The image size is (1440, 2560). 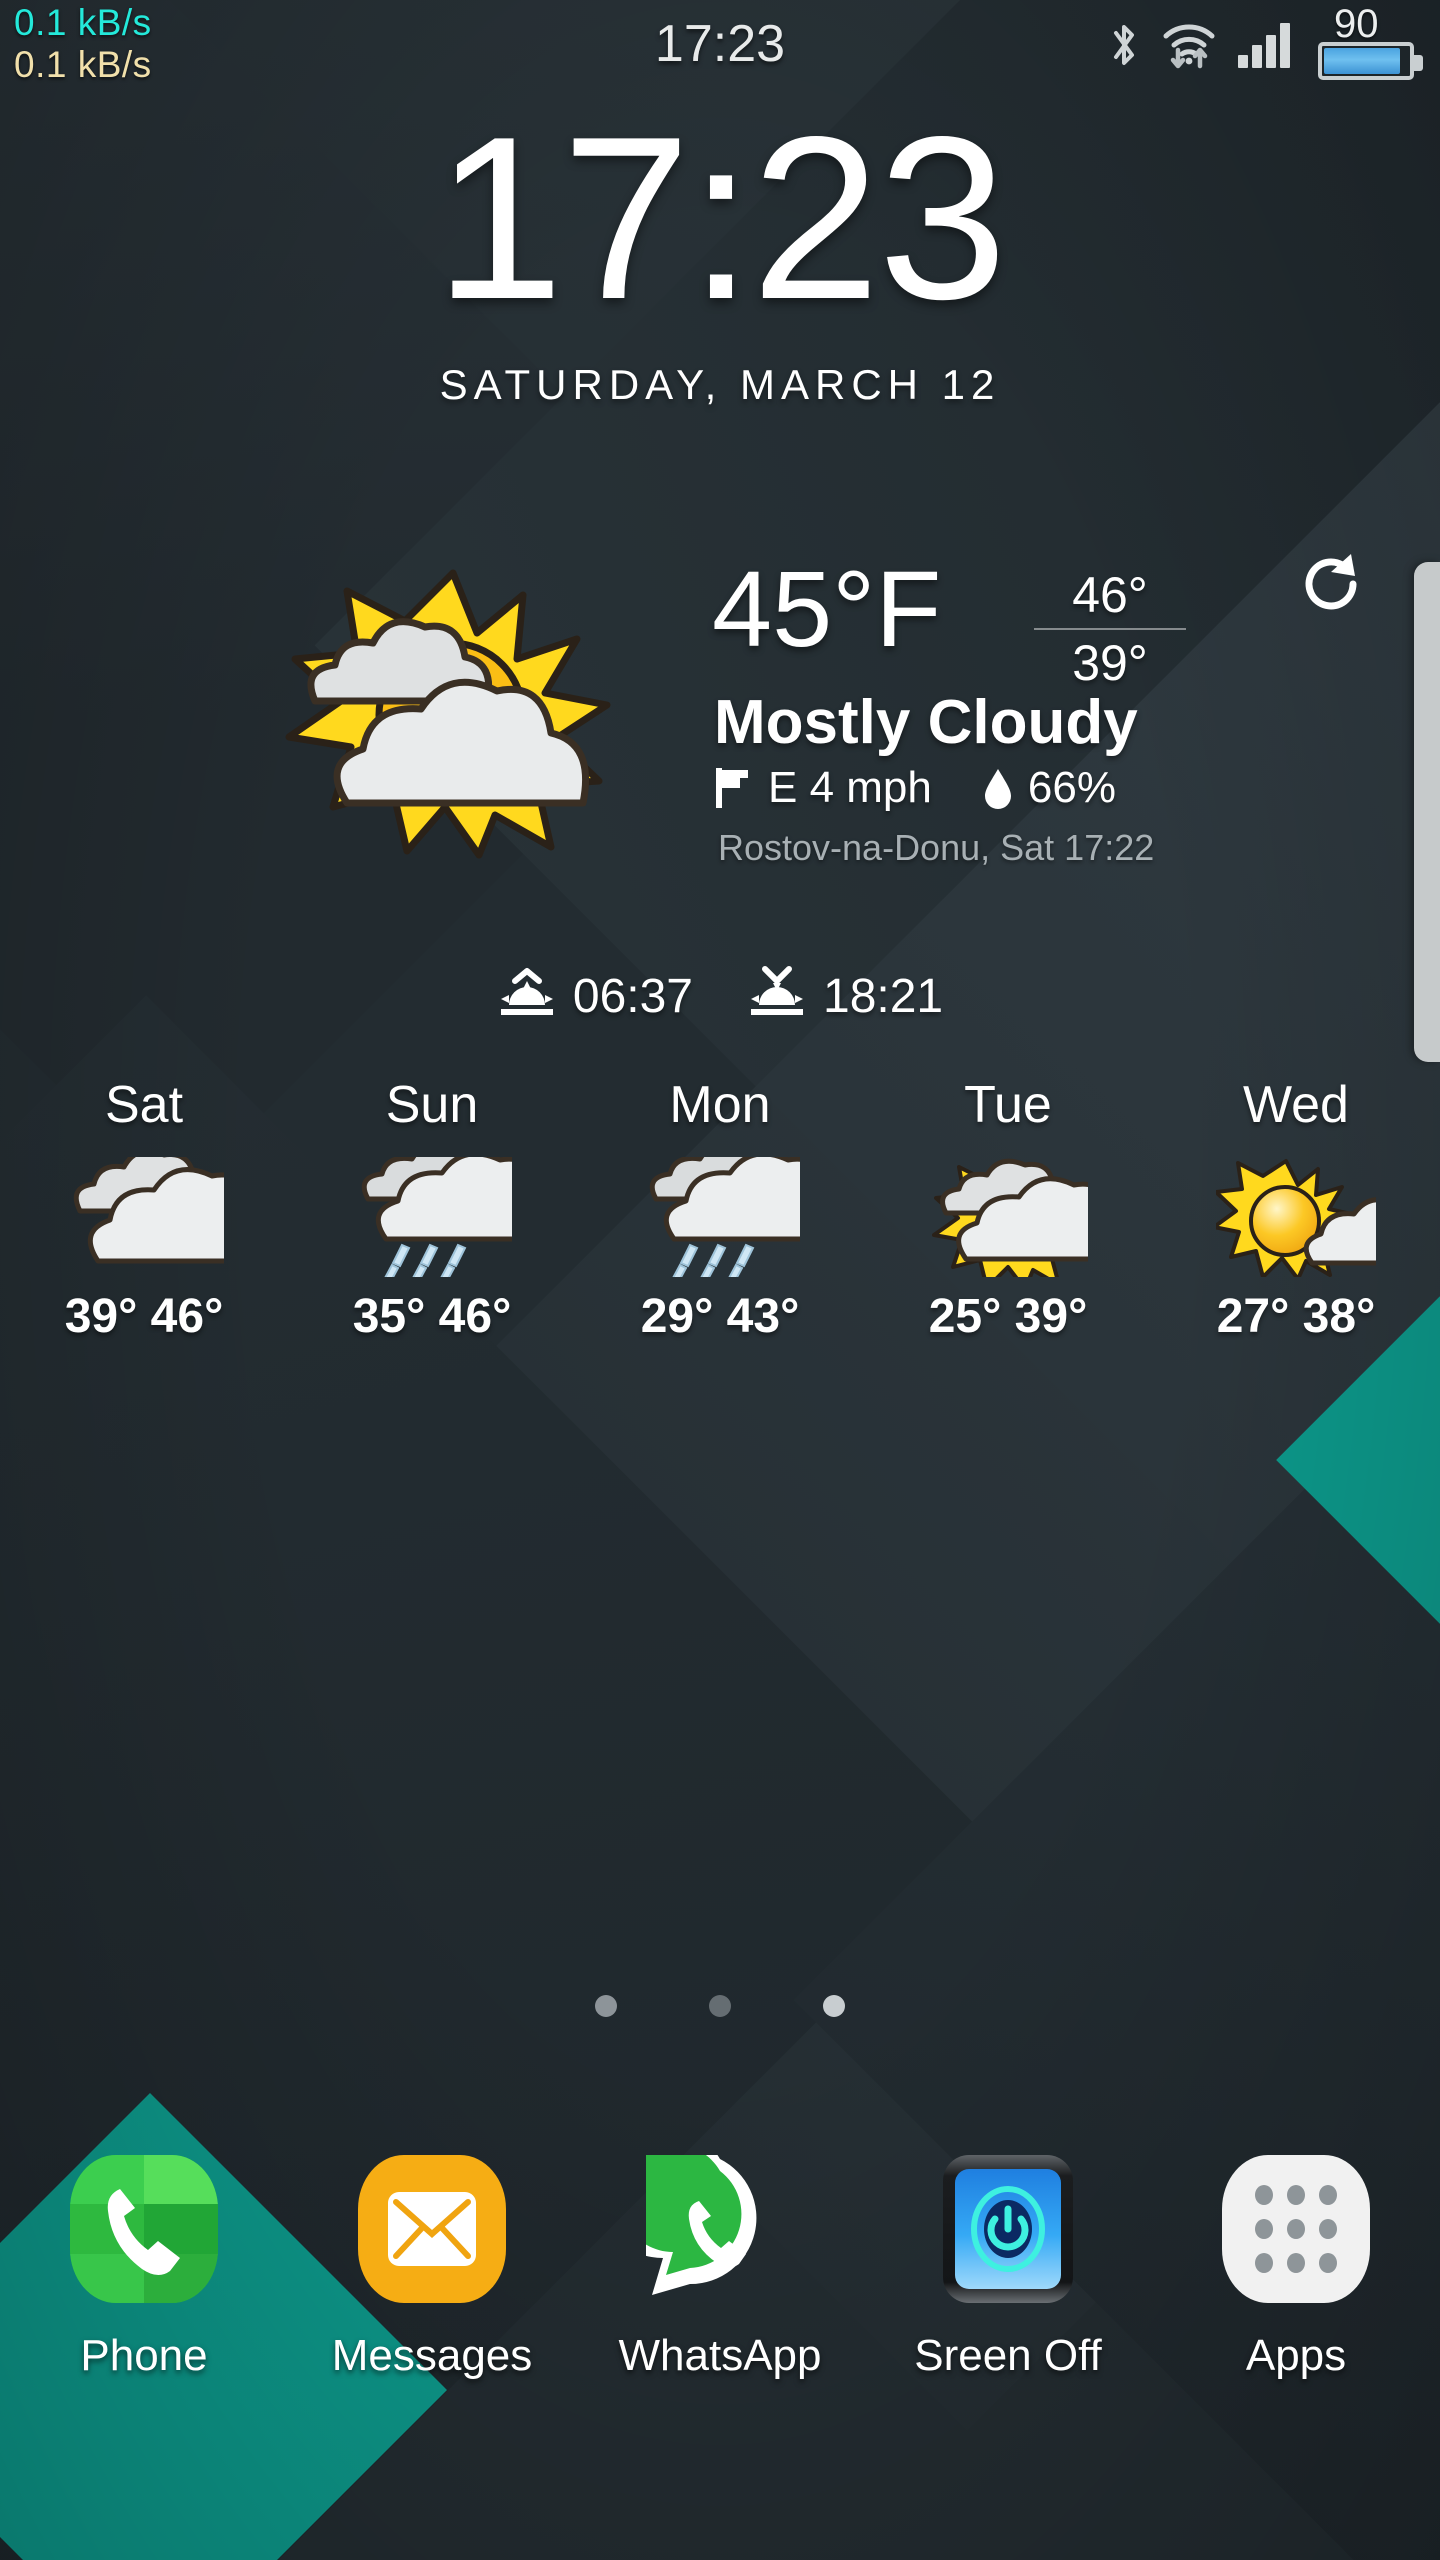 I want to click on weather-condition: Mostly Cloudy, so click(x=926, y=722).